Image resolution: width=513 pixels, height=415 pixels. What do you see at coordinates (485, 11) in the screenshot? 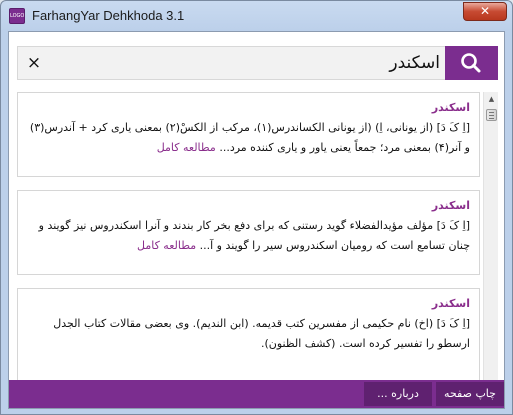
I see `window-close-button: ✕` at bounding box center [485, 11].